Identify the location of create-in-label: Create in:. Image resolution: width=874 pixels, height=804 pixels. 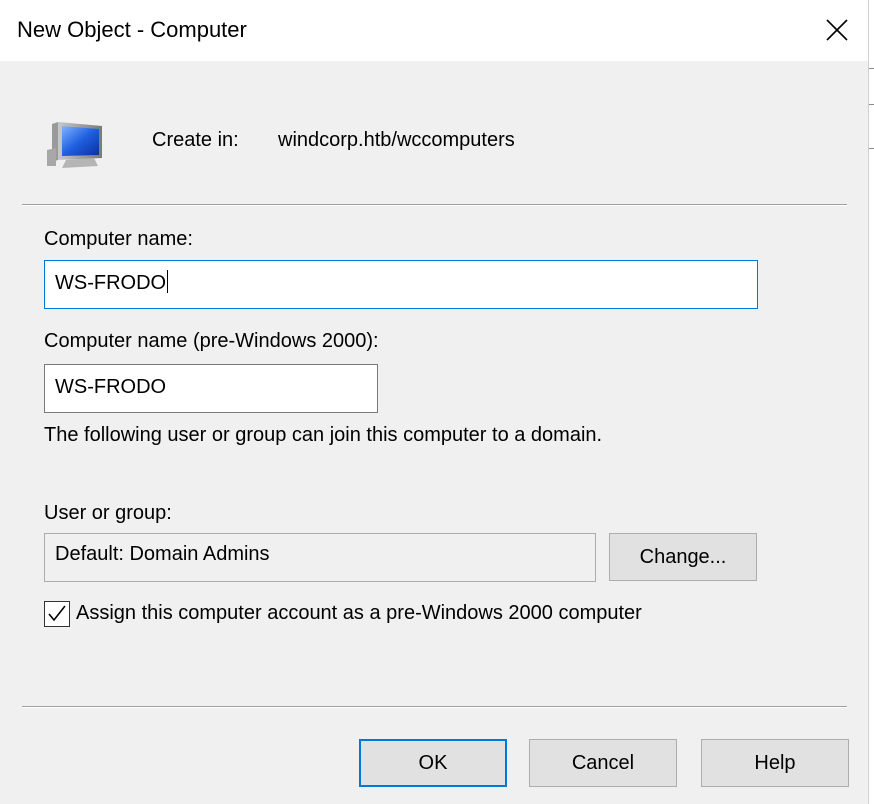
(195, 140).